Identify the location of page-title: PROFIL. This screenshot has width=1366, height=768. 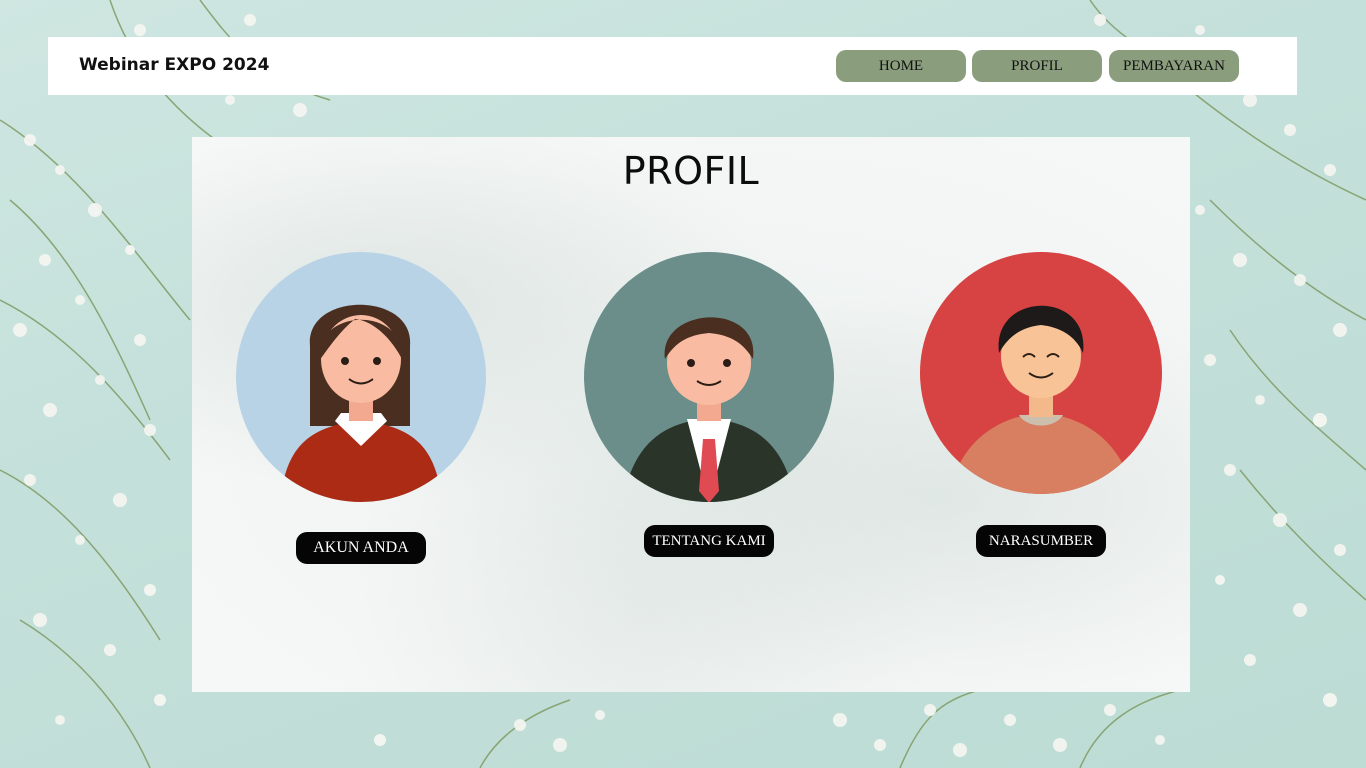
(691, 171).